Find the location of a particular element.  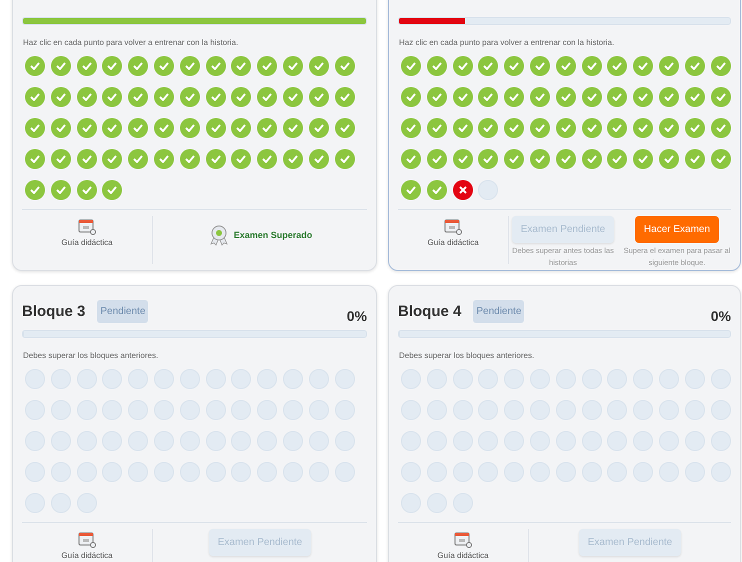

failed-dot is located at coordinates (462, 190).